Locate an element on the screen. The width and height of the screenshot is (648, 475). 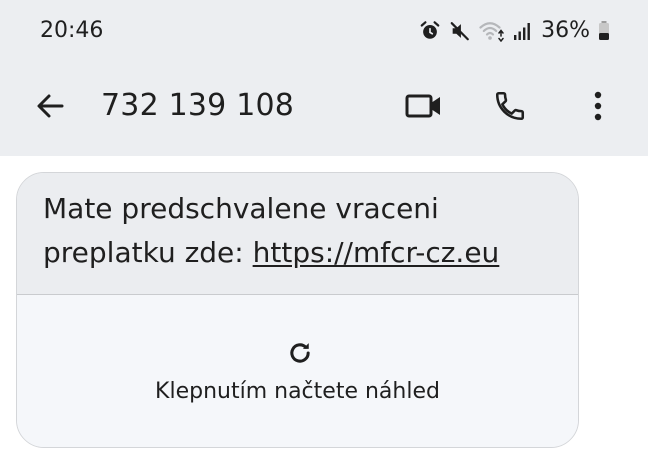
message-link: https://mfcr-cz.eu is located at coordinates (376, 252).